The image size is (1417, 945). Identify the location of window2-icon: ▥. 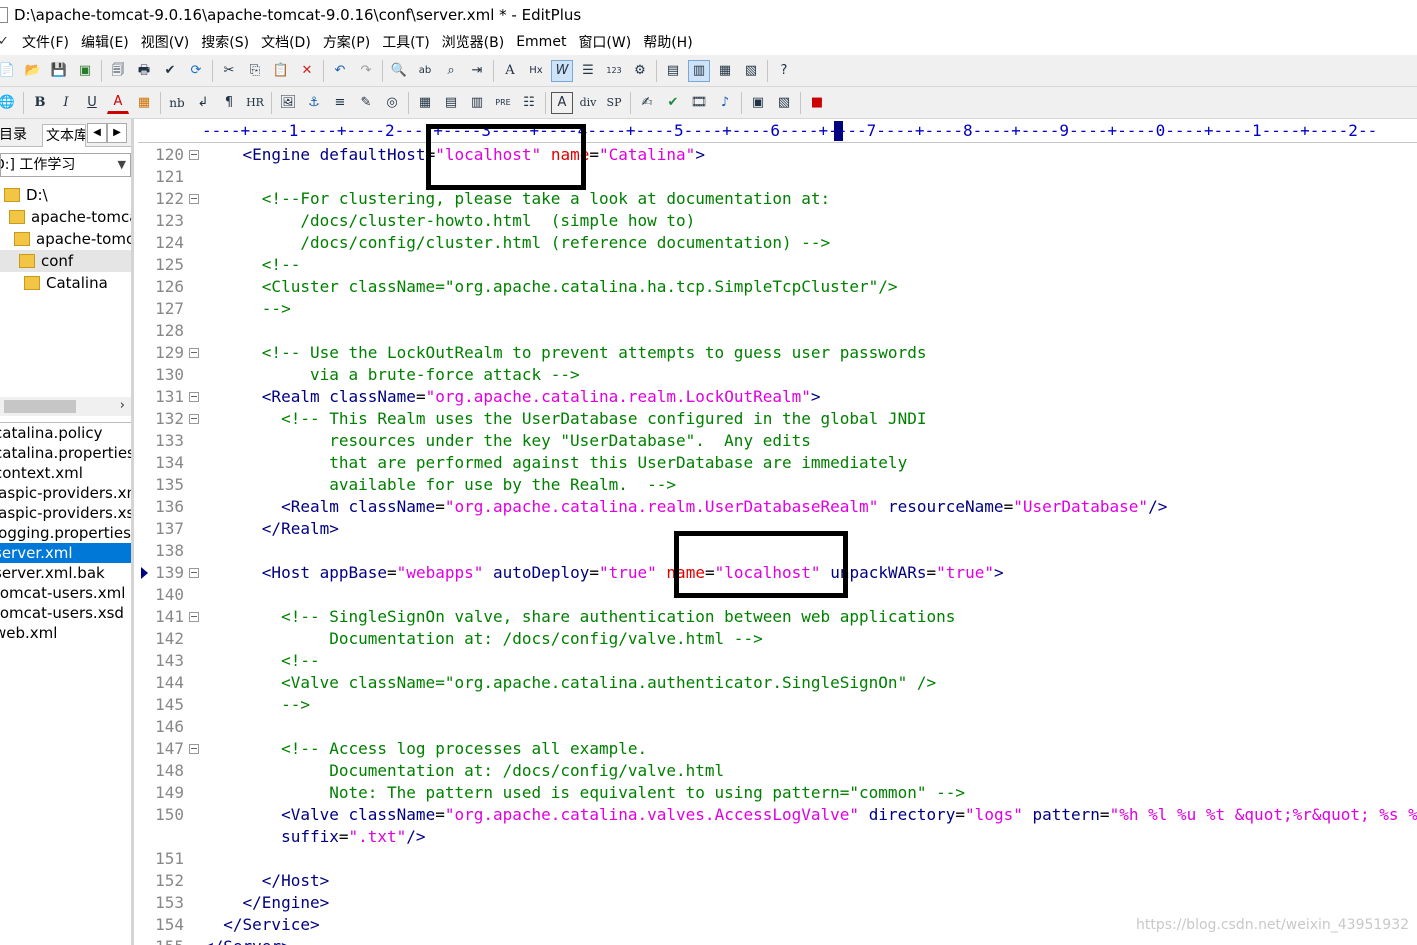
(699, 70).